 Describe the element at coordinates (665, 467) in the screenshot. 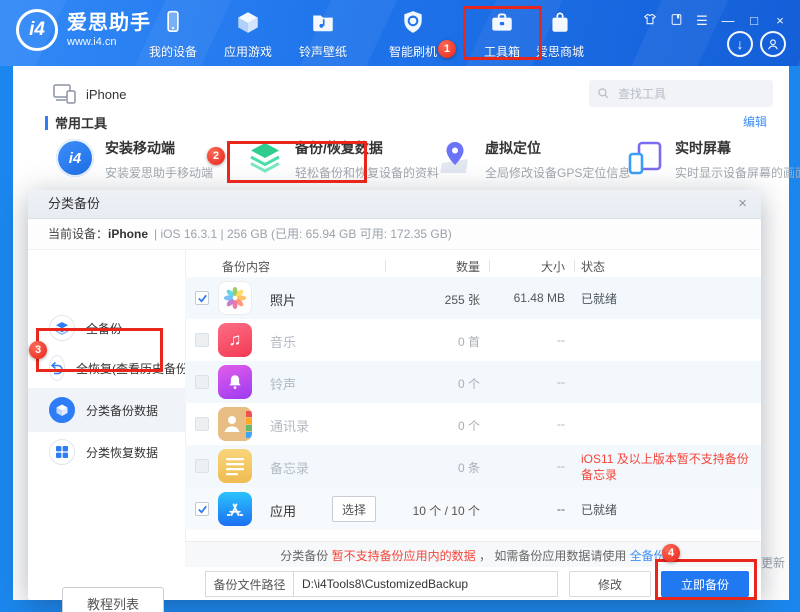

I see `notes-unsupported-warning: iOS11 及以上版本暂不支持备份备忘录` at that location.